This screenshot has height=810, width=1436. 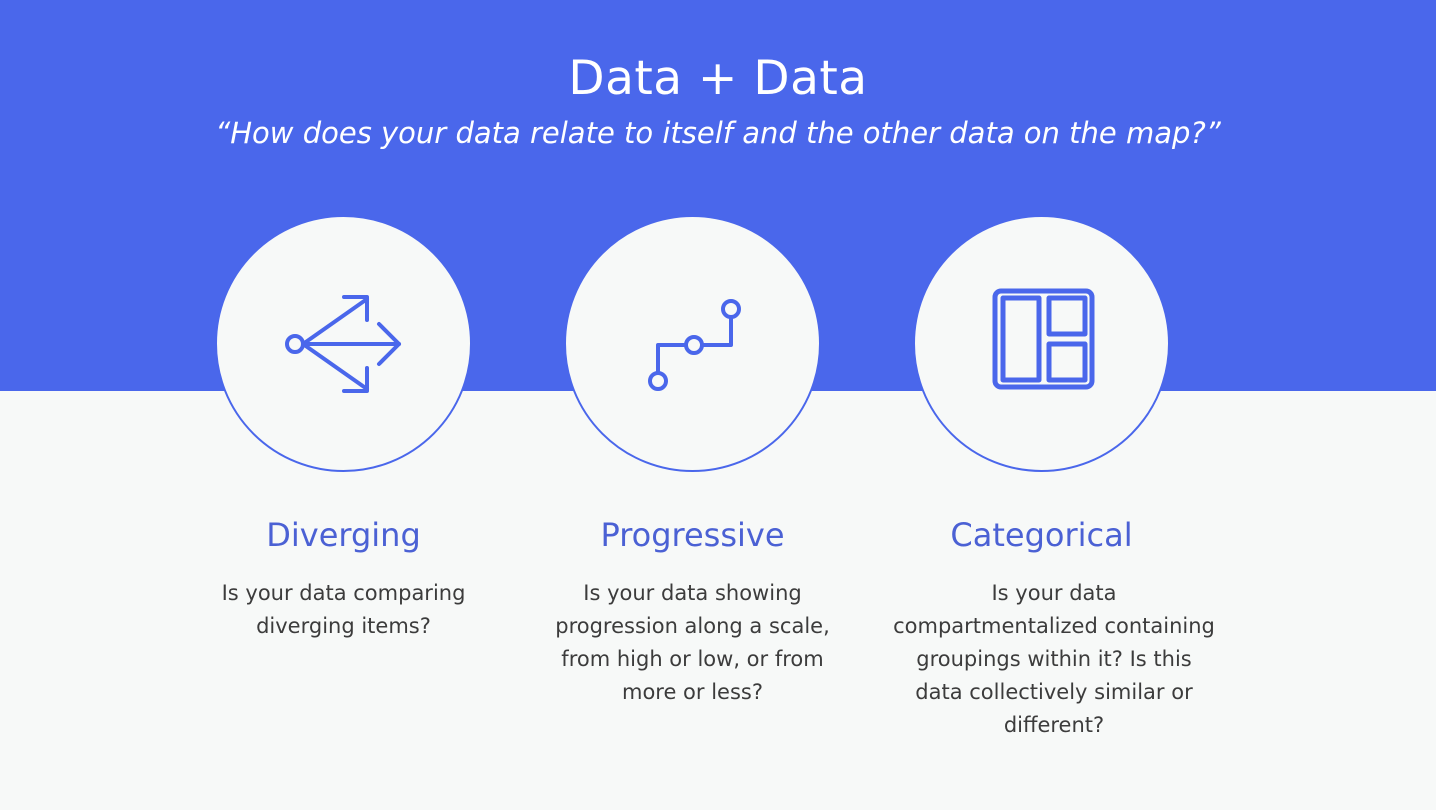 I want to click on card-description-diverging: Is your data comparing diverging items?, so click(x=343, y=609).